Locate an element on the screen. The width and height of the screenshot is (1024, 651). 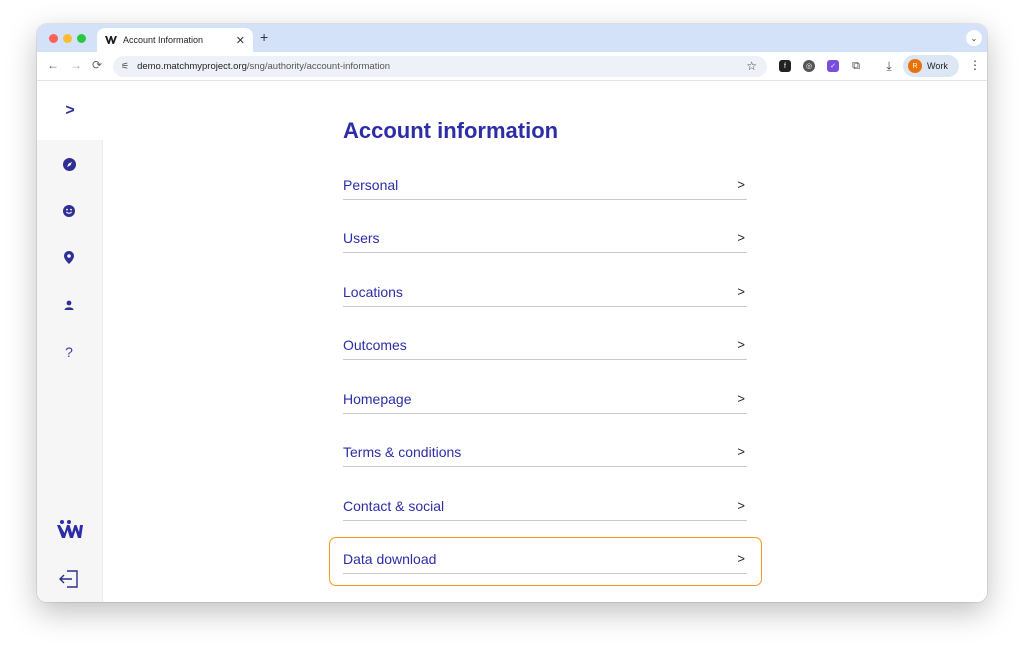
menu-item-label: Users is located at coordinates (361, 237).